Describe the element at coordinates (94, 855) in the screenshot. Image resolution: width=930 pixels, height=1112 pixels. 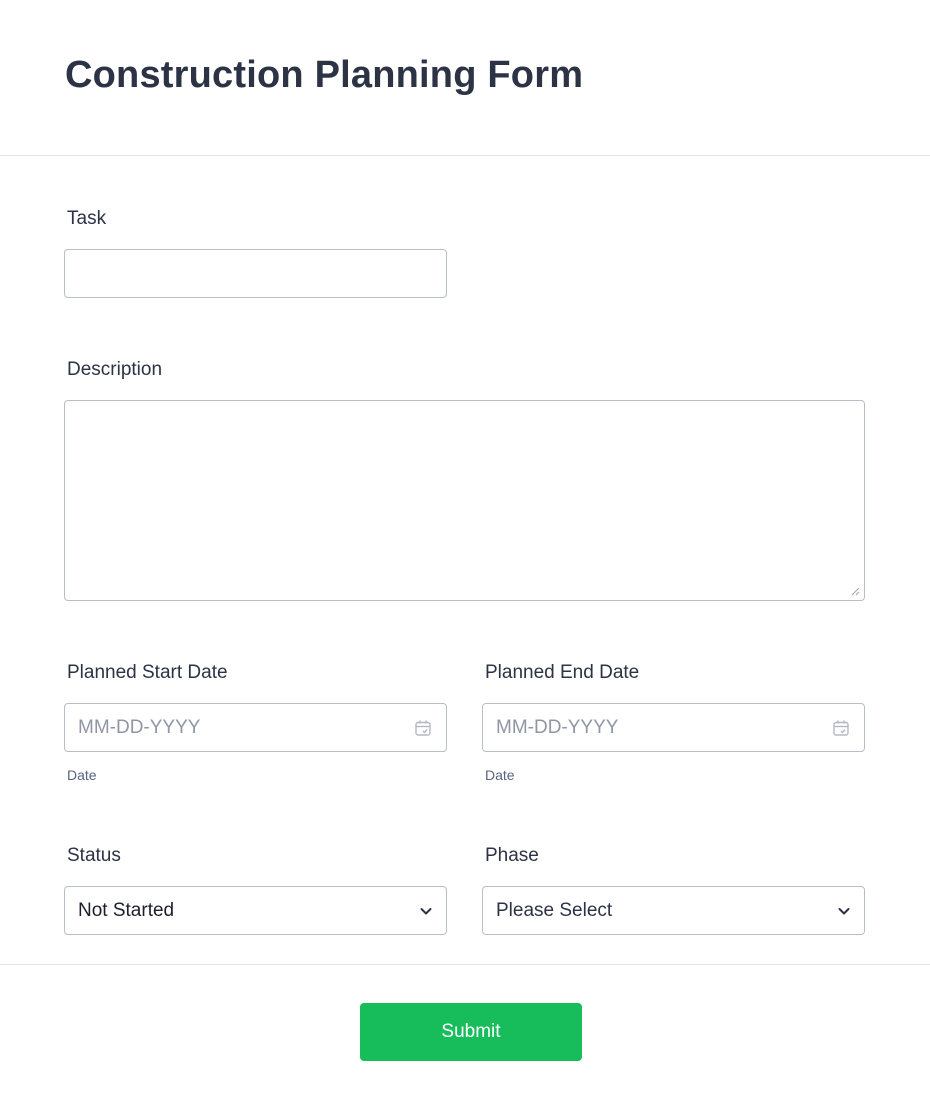
I see `status-label: Status` at that location.